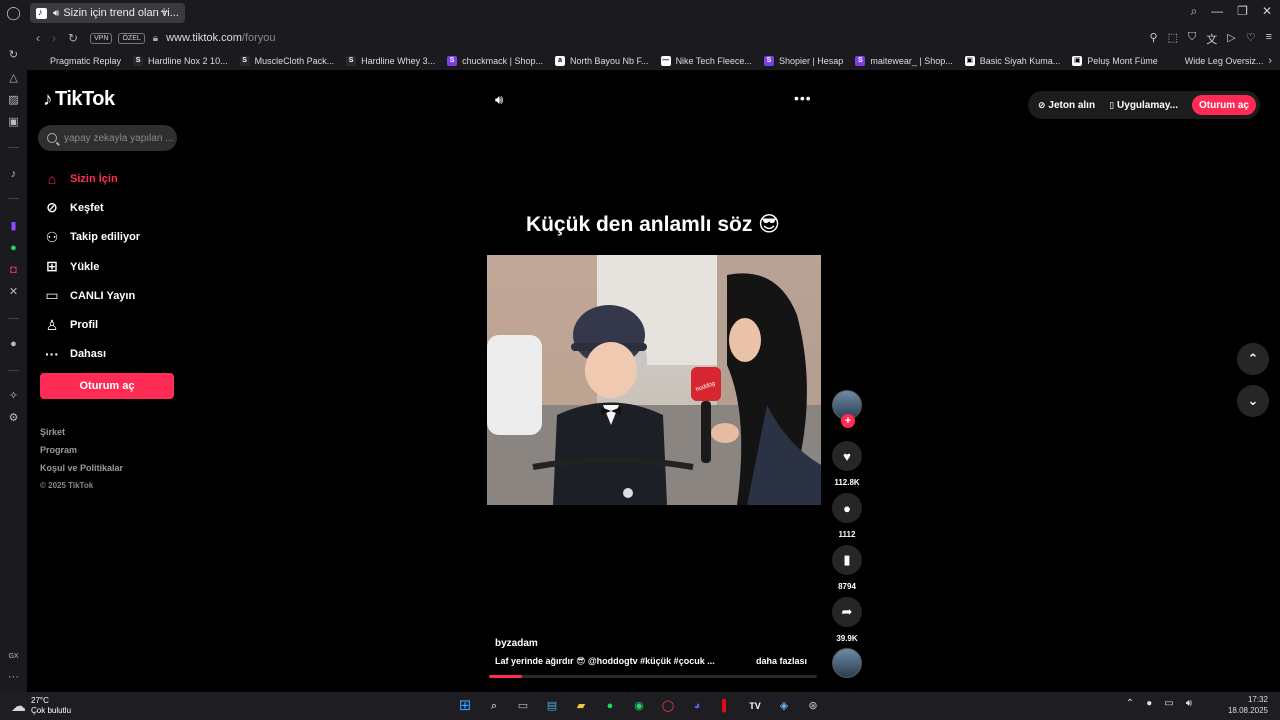 Image resolution: width=1280 pixels, height=720 pixels. Describe the element at coordinates (13, 418) in the screenshot. I see `settings-icon: ⚙` at that location.